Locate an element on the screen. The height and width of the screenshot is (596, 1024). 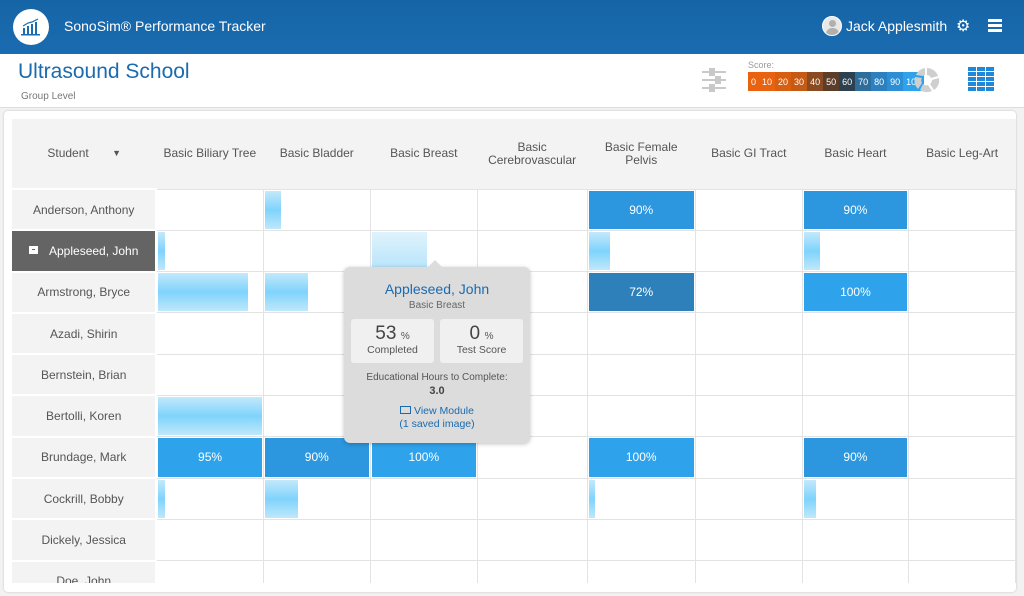
score-legend-step: 80 is located at coordinates (879, 81).